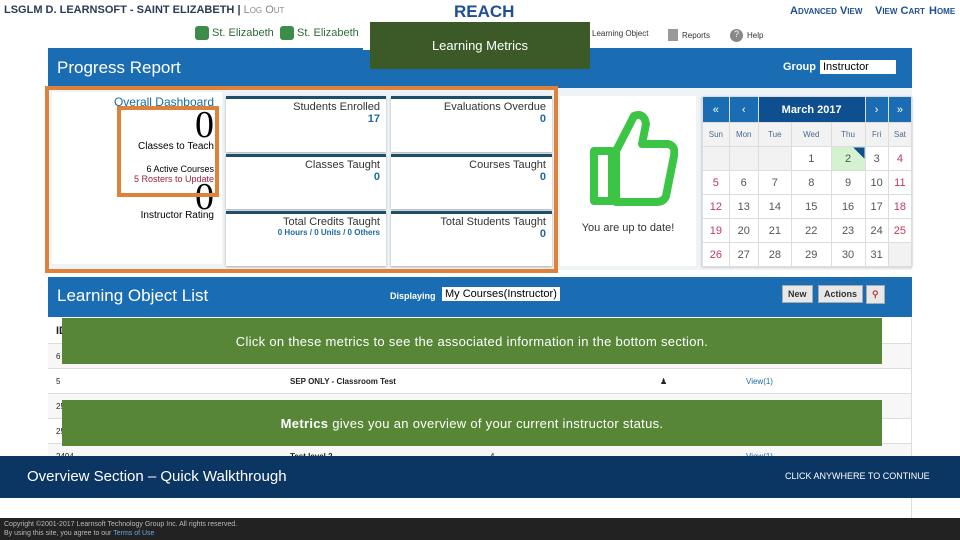 The width and height of the screenshot is (960, 540). What do you see at coordinates (743, 230) in the screenshot?
I see `calendar-day: 20` at bounding box center [743, 230].